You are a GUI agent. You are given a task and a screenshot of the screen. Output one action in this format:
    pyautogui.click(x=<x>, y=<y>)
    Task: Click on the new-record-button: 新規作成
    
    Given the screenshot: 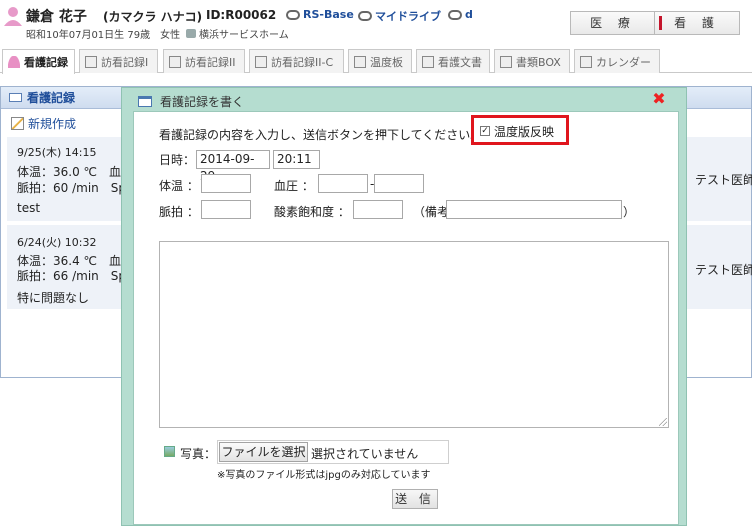 What is the action you would take?
    pyautogui.click(x=43, y=123)
    